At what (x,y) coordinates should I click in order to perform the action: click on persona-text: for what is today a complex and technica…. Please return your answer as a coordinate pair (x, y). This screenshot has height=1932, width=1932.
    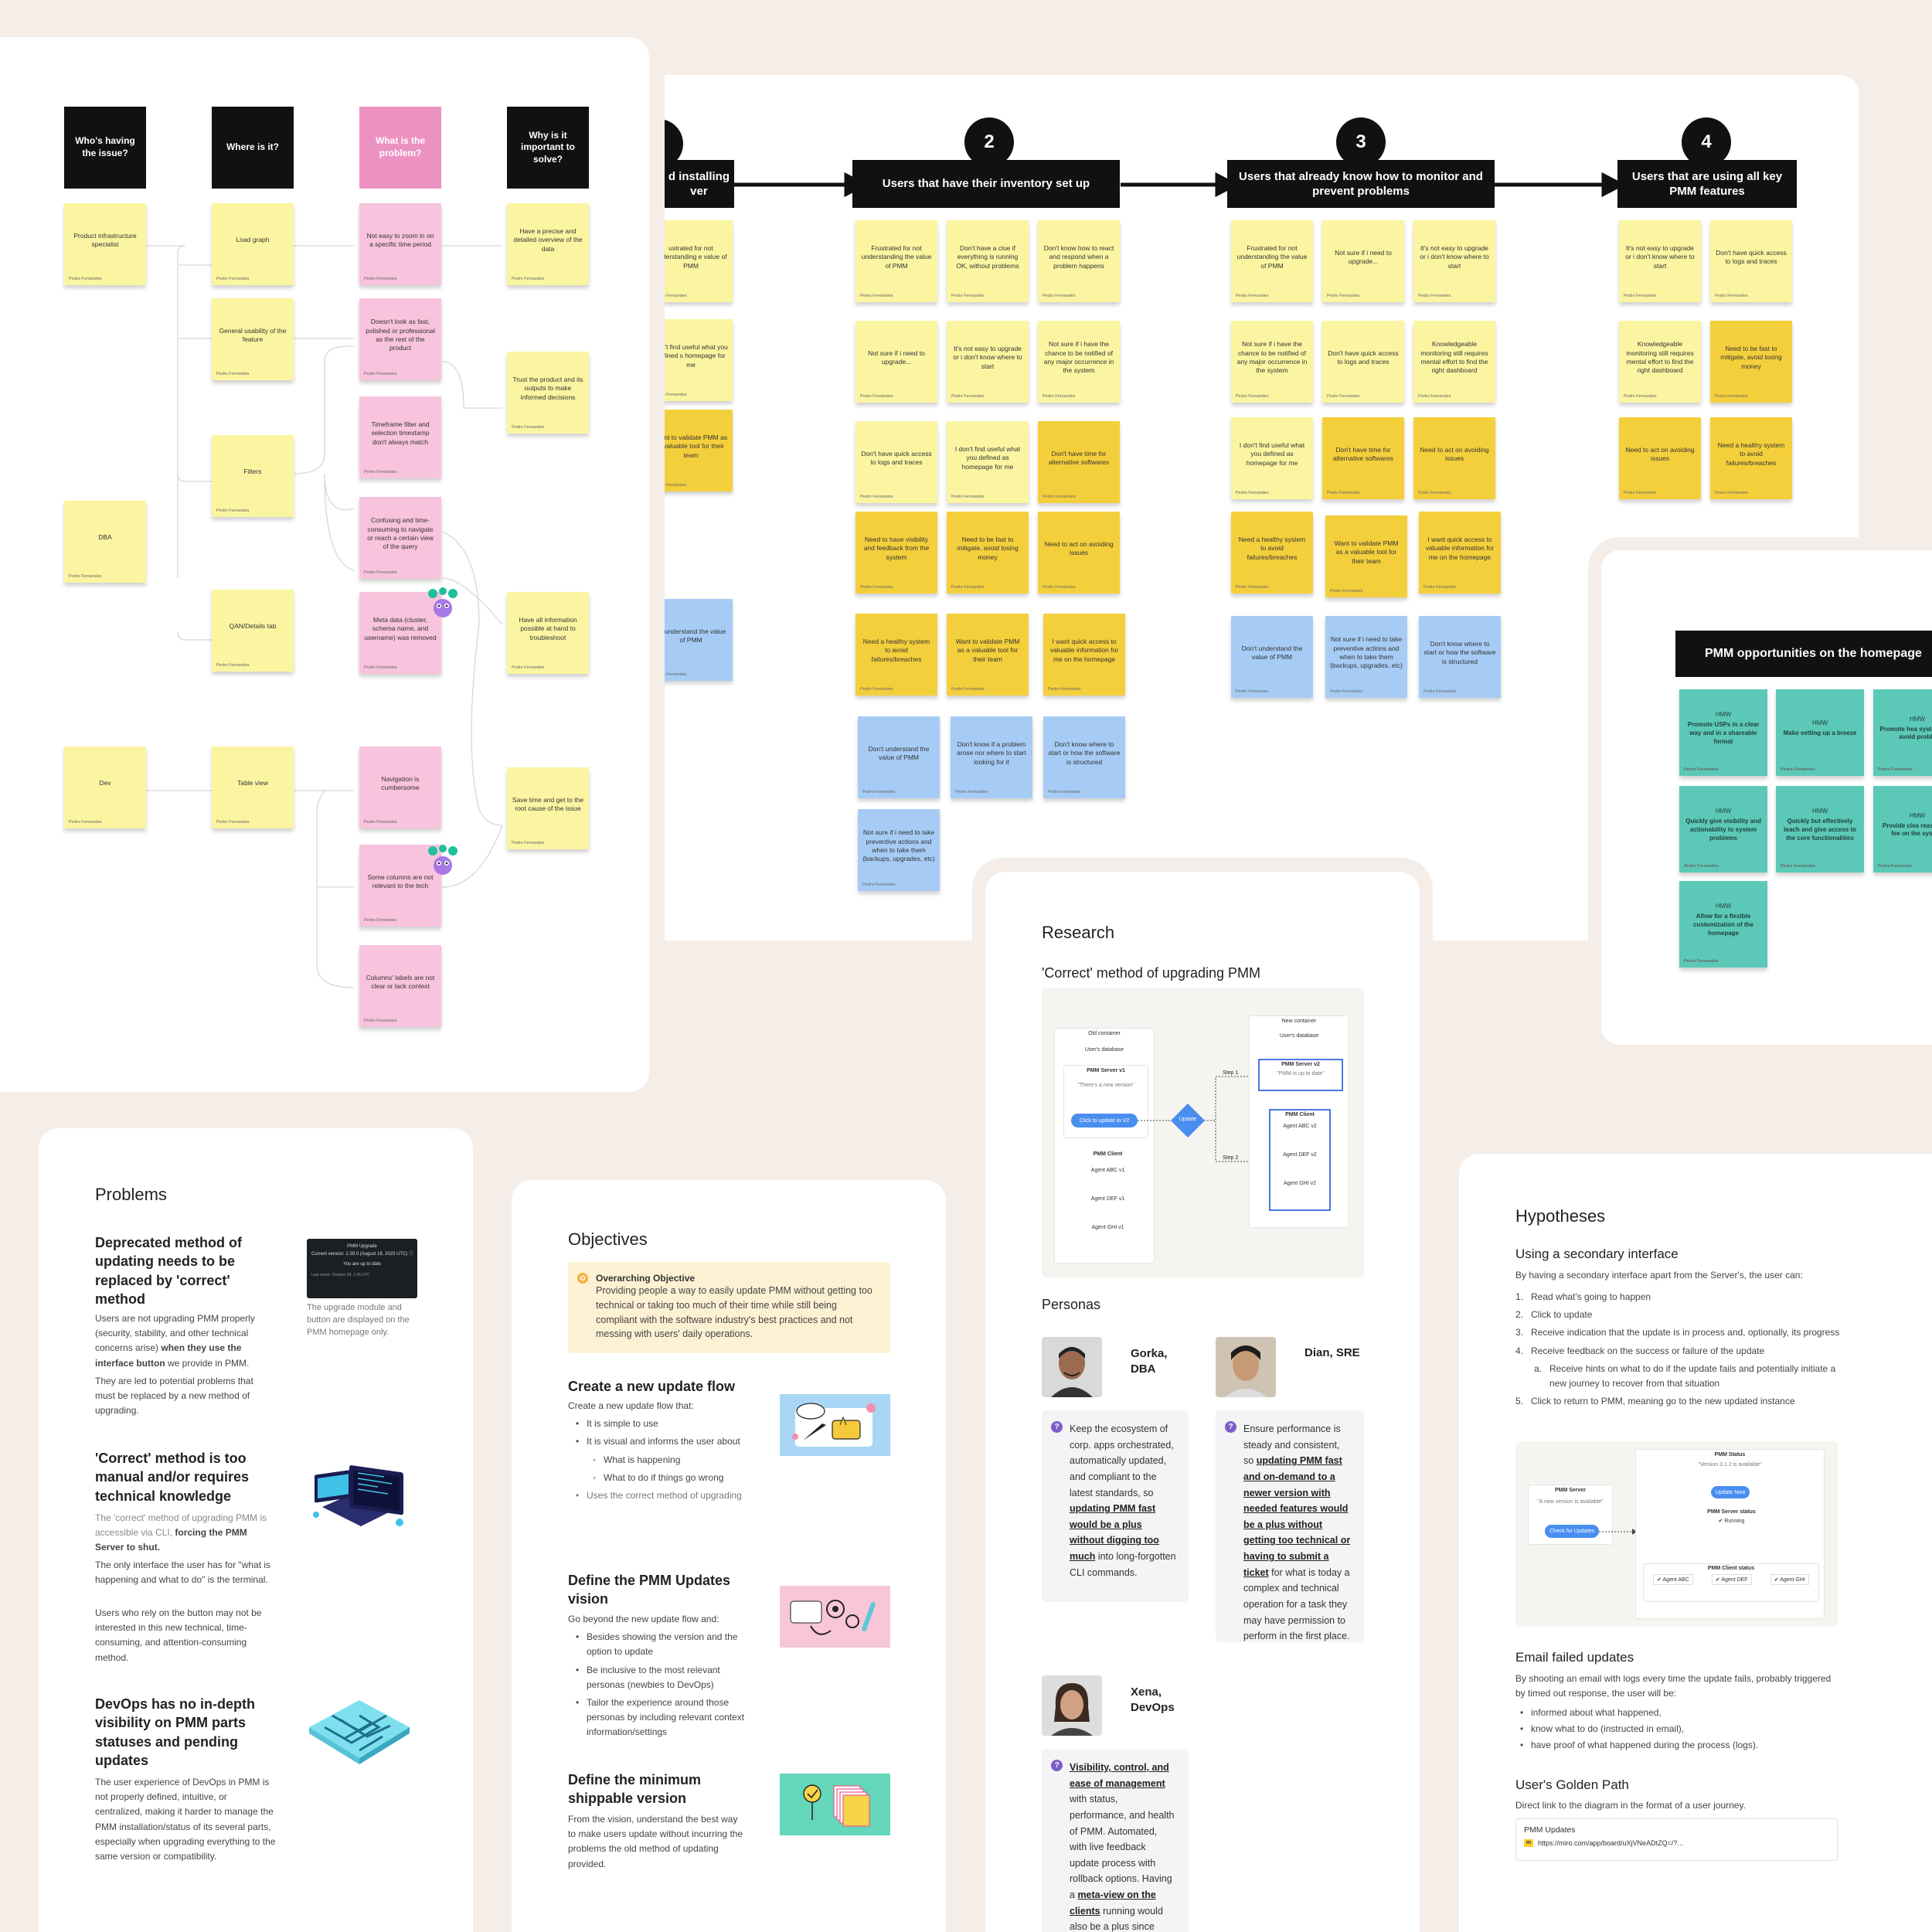
    Looking at the image, I should click on (1297, 1604).